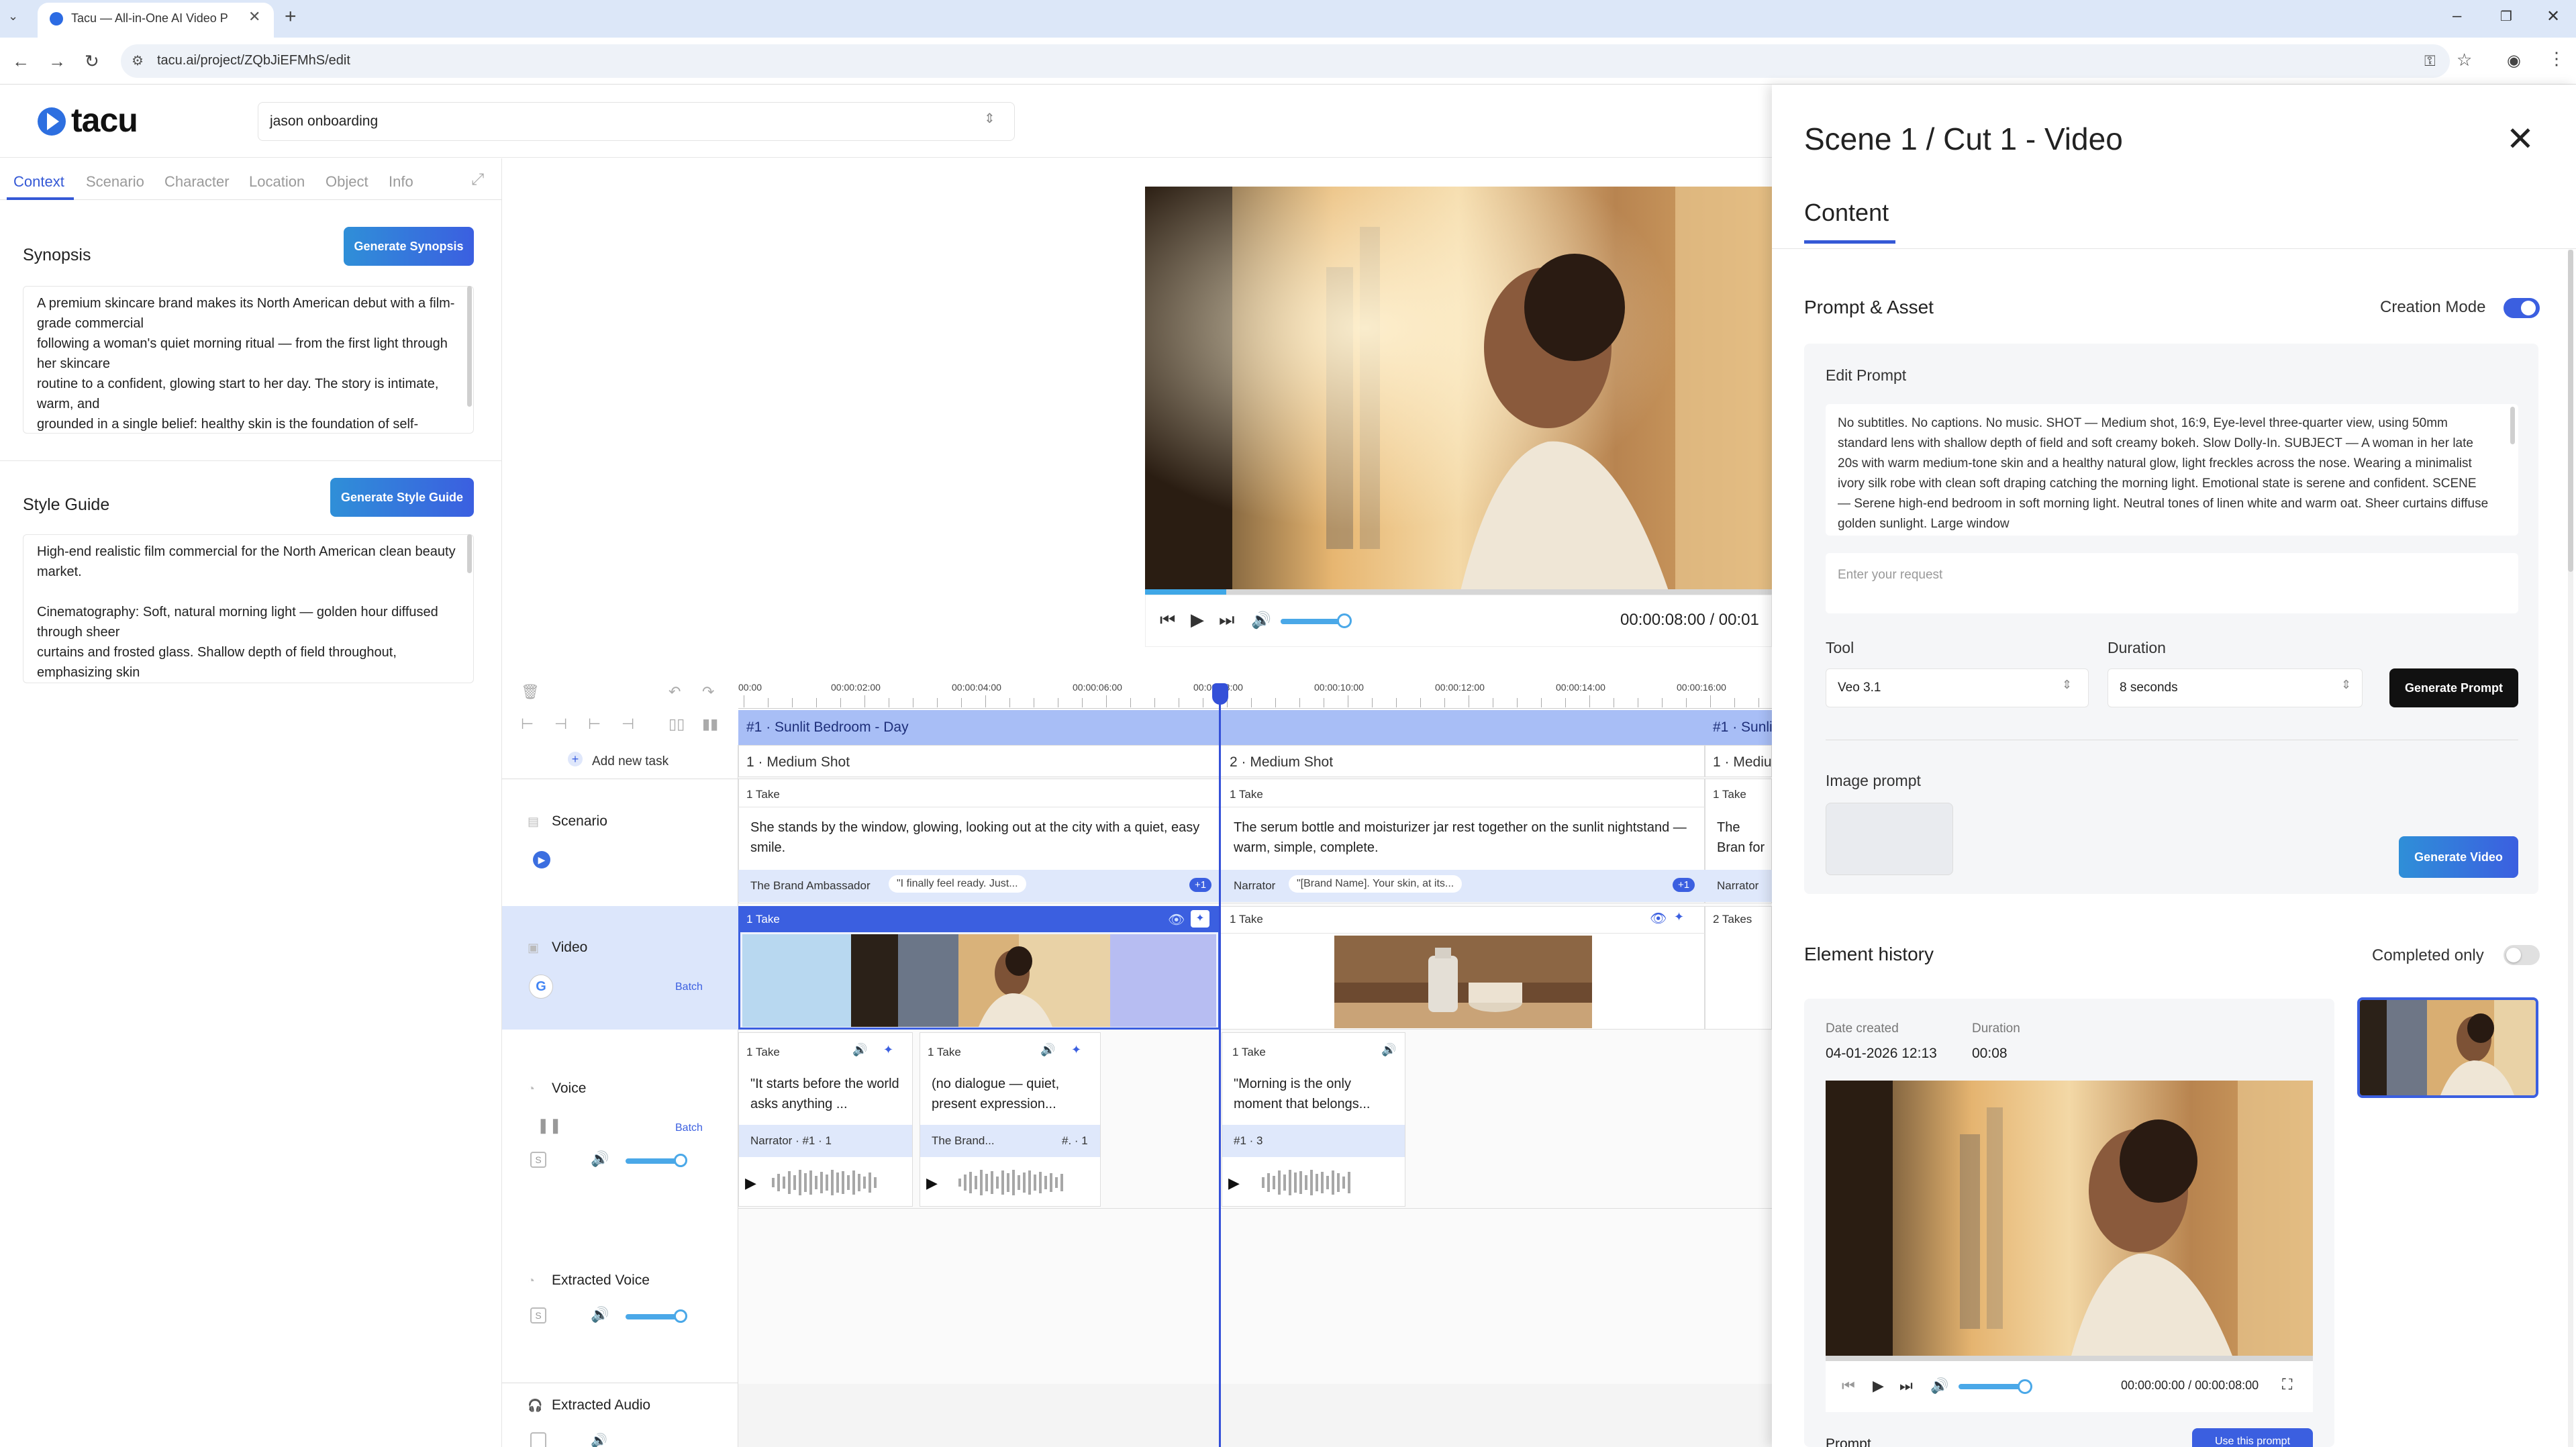  What do you see at coordinates (2069, 1358) in the screenshot?
I see `history-progress-track` at bounding box center [2069, 1358].